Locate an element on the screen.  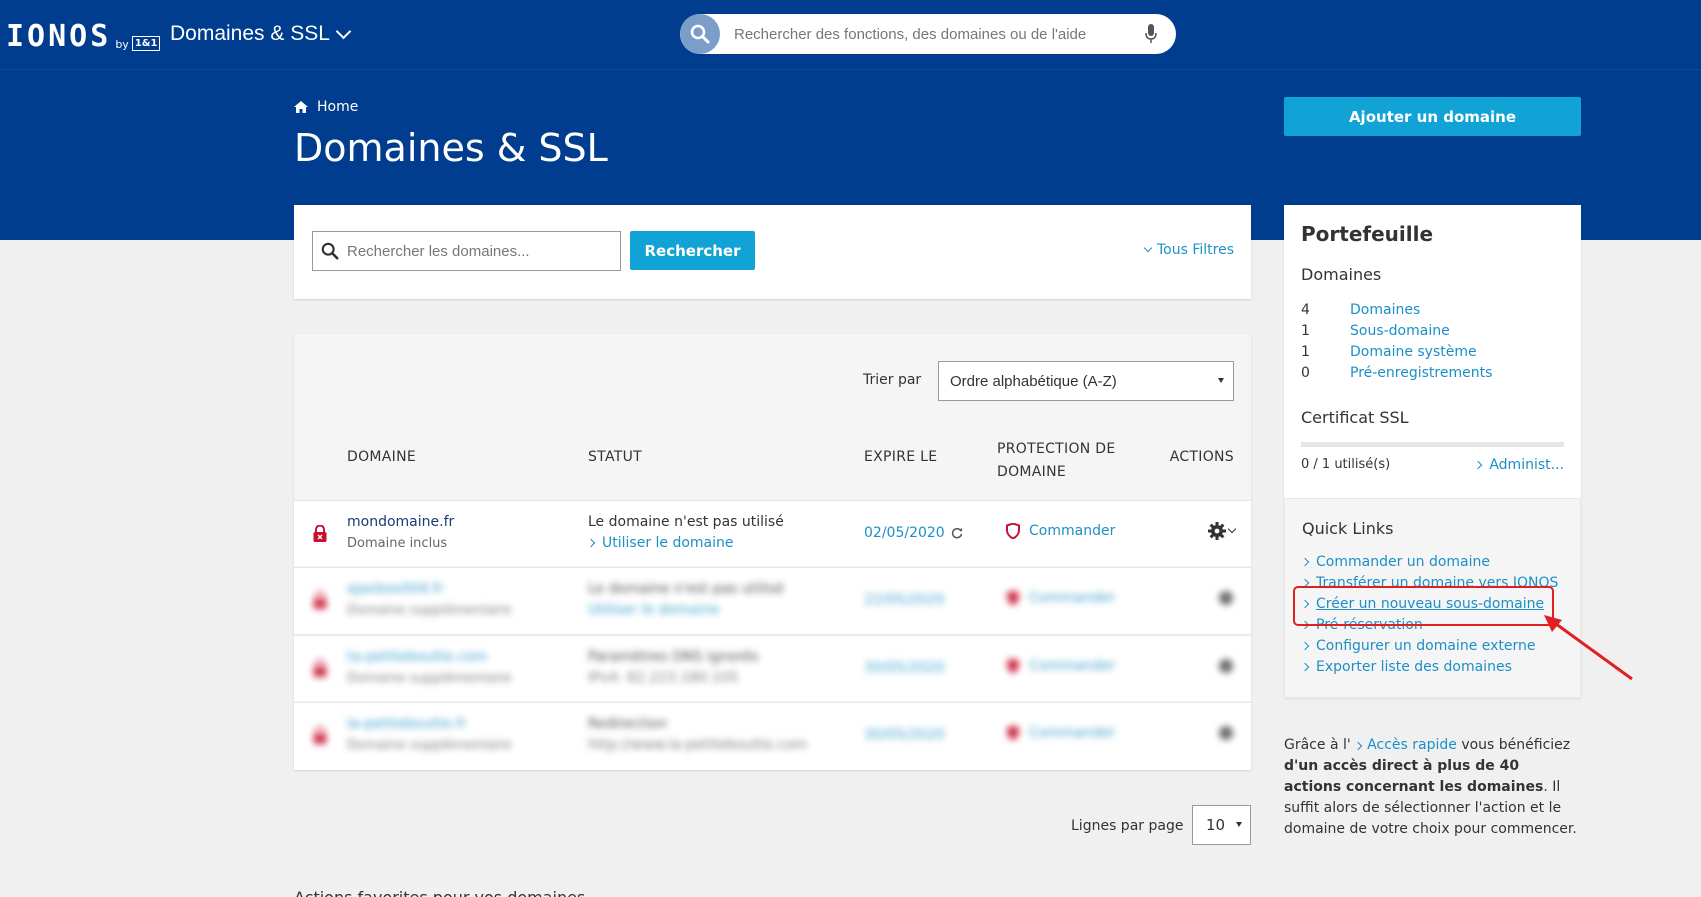
column-header-protection-line2: DOMAINE is located at coordinates (1032, 472).